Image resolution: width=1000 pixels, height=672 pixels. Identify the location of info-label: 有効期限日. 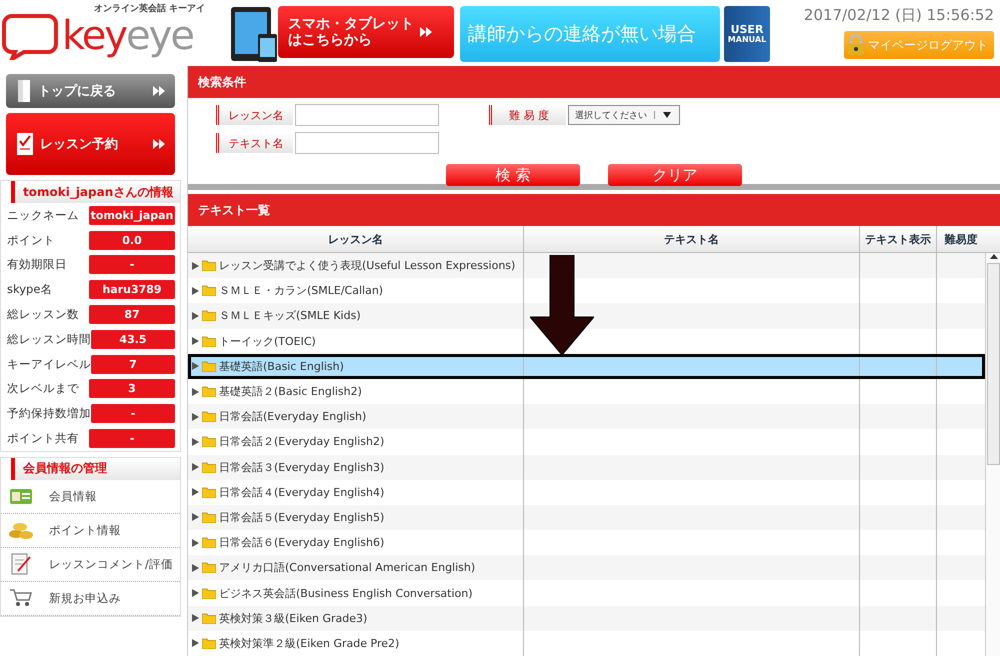
(37, 264).